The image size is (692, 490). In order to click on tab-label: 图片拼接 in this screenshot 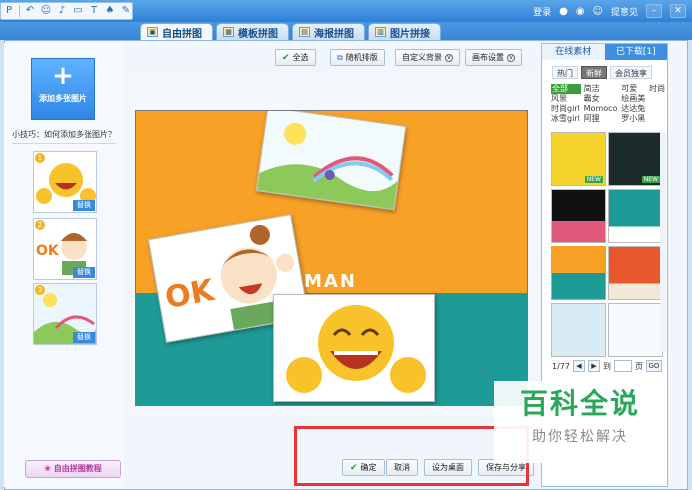, I will do `click(410, 34)`.